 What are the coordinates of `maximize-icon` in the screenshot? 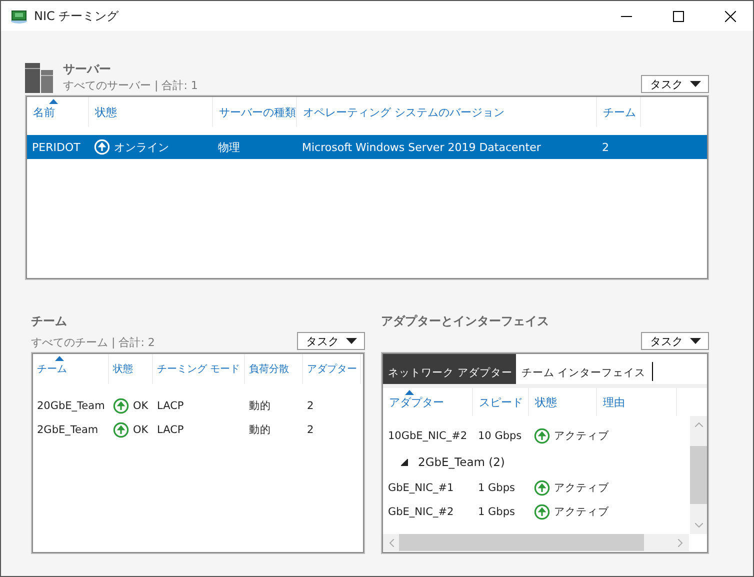 It's located at (678, 16).